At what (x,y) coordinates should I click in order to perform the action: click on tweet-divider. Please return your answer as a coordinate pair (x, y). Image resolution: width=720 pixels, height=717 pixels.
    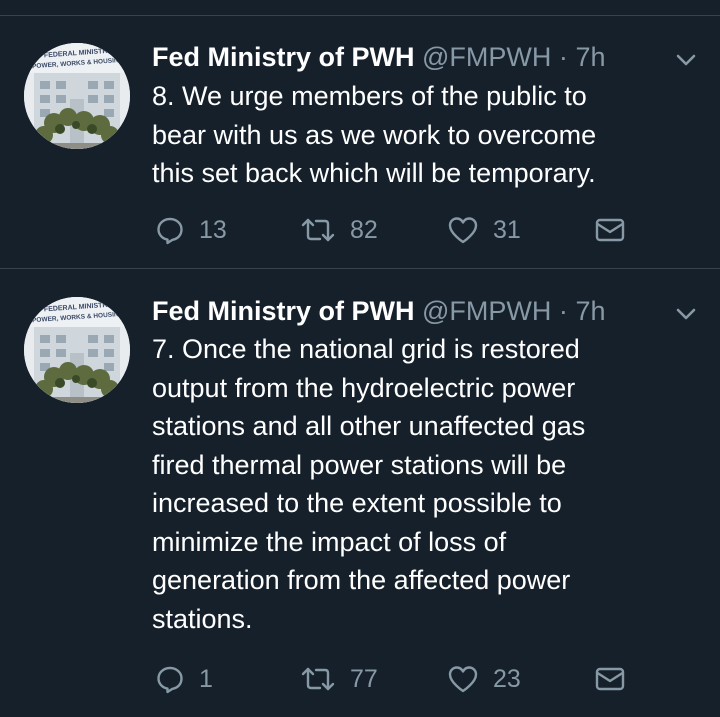
    Looking at the image, I should click on (360, 268).